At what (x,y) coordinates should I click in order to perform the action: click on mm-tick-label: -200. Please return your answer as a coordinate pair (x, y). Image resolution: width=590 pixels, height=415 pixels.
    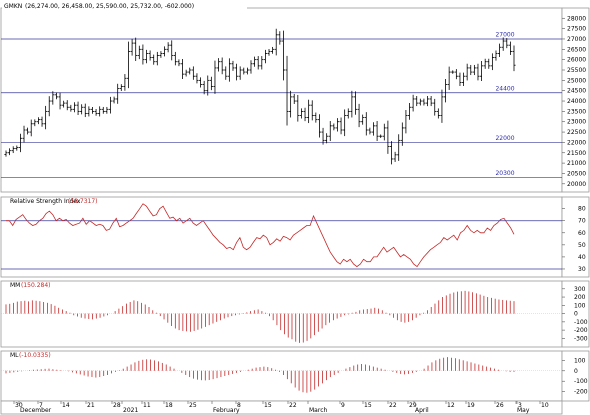
    Looking at the image, I should click on (581, 330).